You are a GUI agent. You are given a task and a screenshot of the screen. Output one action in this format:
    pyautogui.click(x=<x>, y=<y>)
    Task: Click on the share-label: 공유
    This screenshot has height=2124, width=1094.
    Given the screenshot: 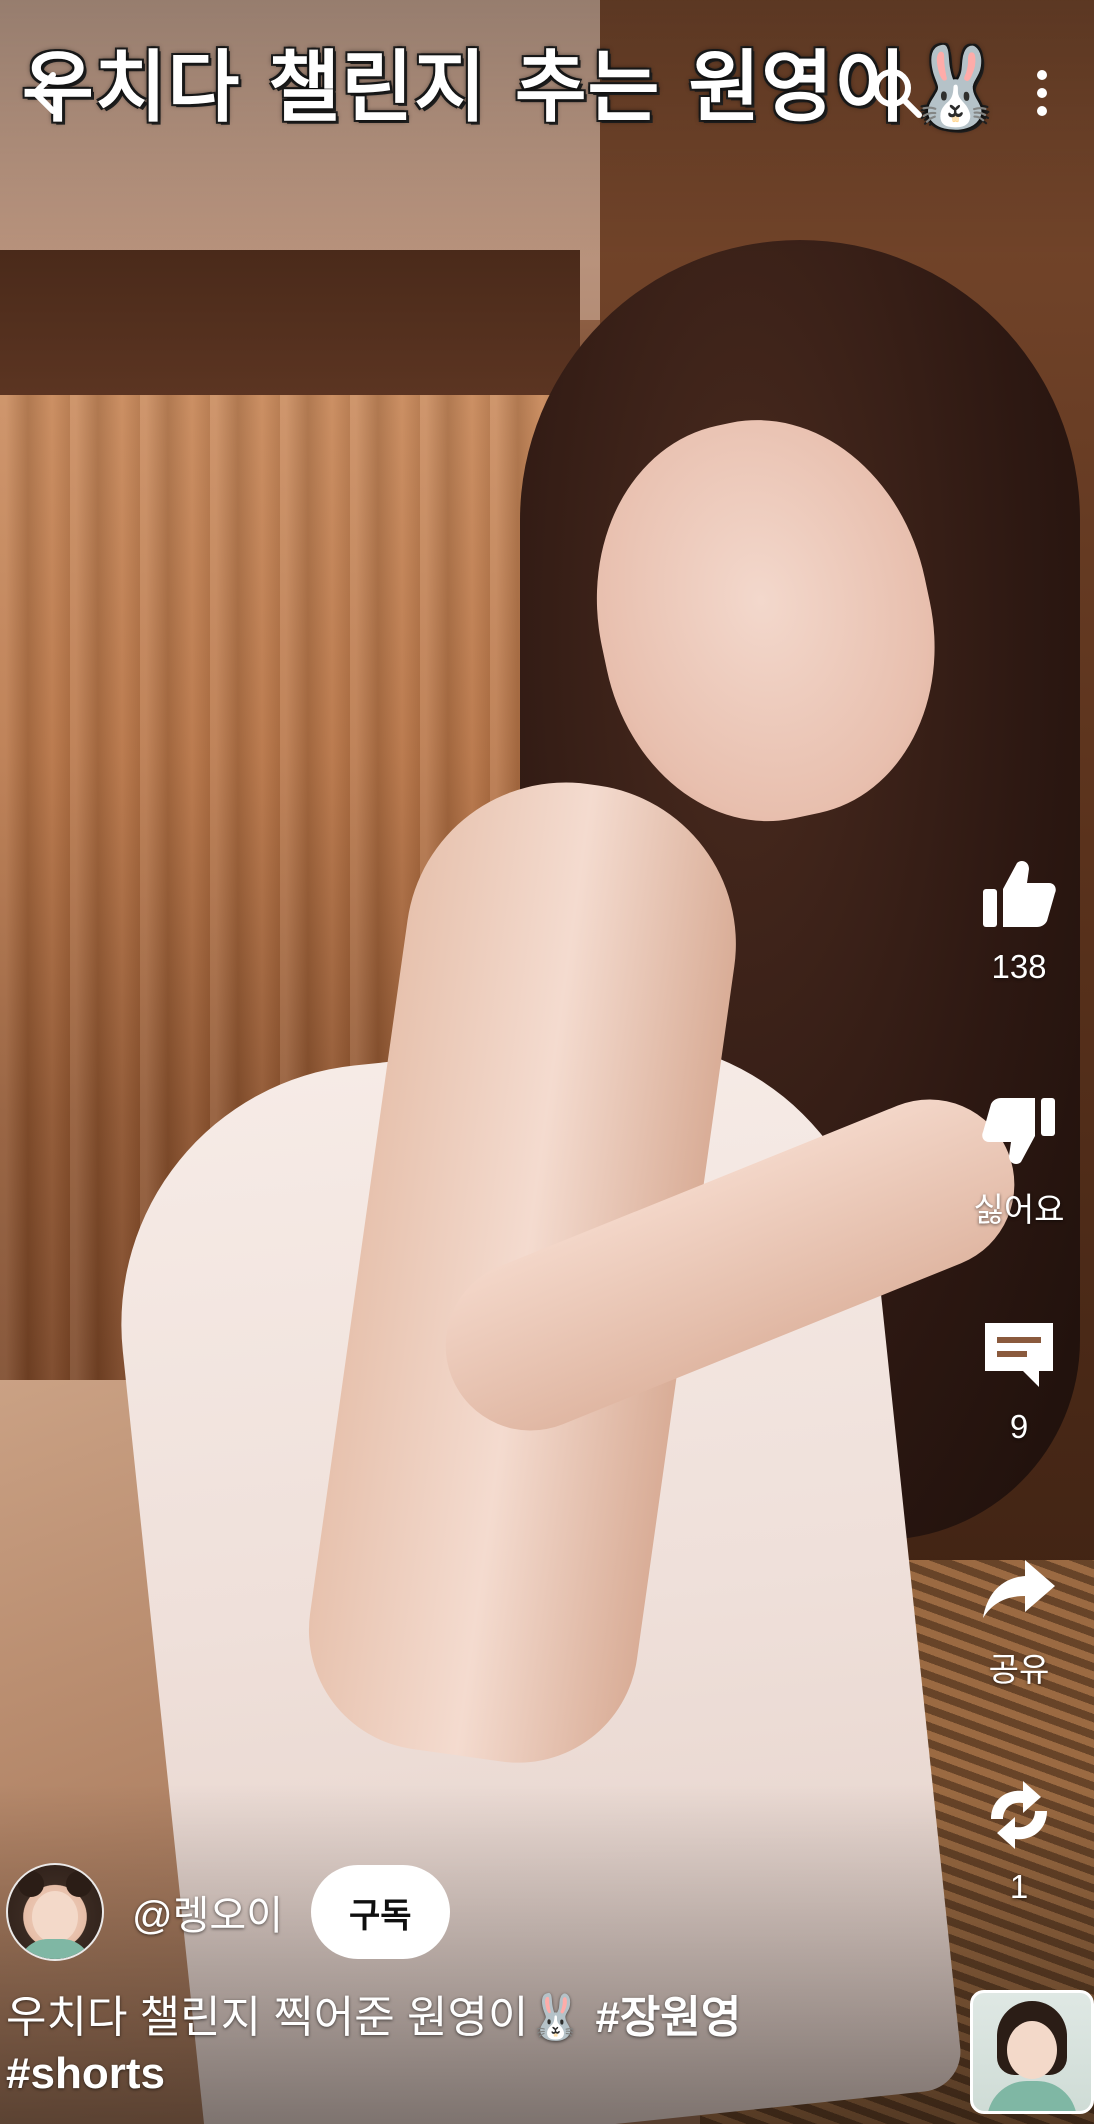 What is the action you would take?
    pyautogui.click(x=1019, y=1669)
    